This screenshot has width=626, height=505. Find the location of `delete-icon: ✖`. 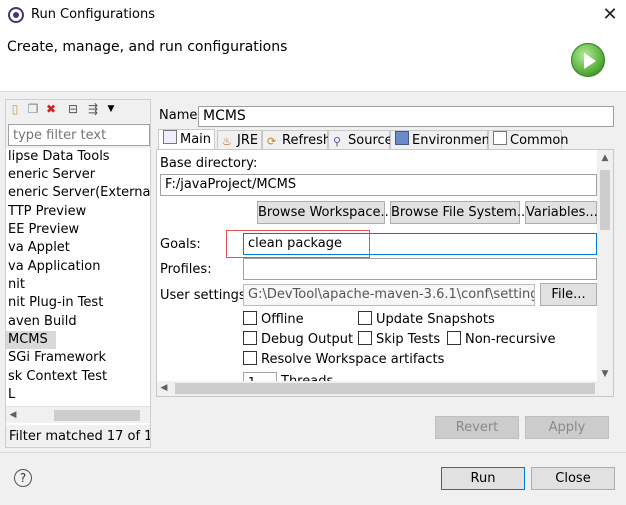

delete-icon: ✖ is located at coordinates (51, 109).